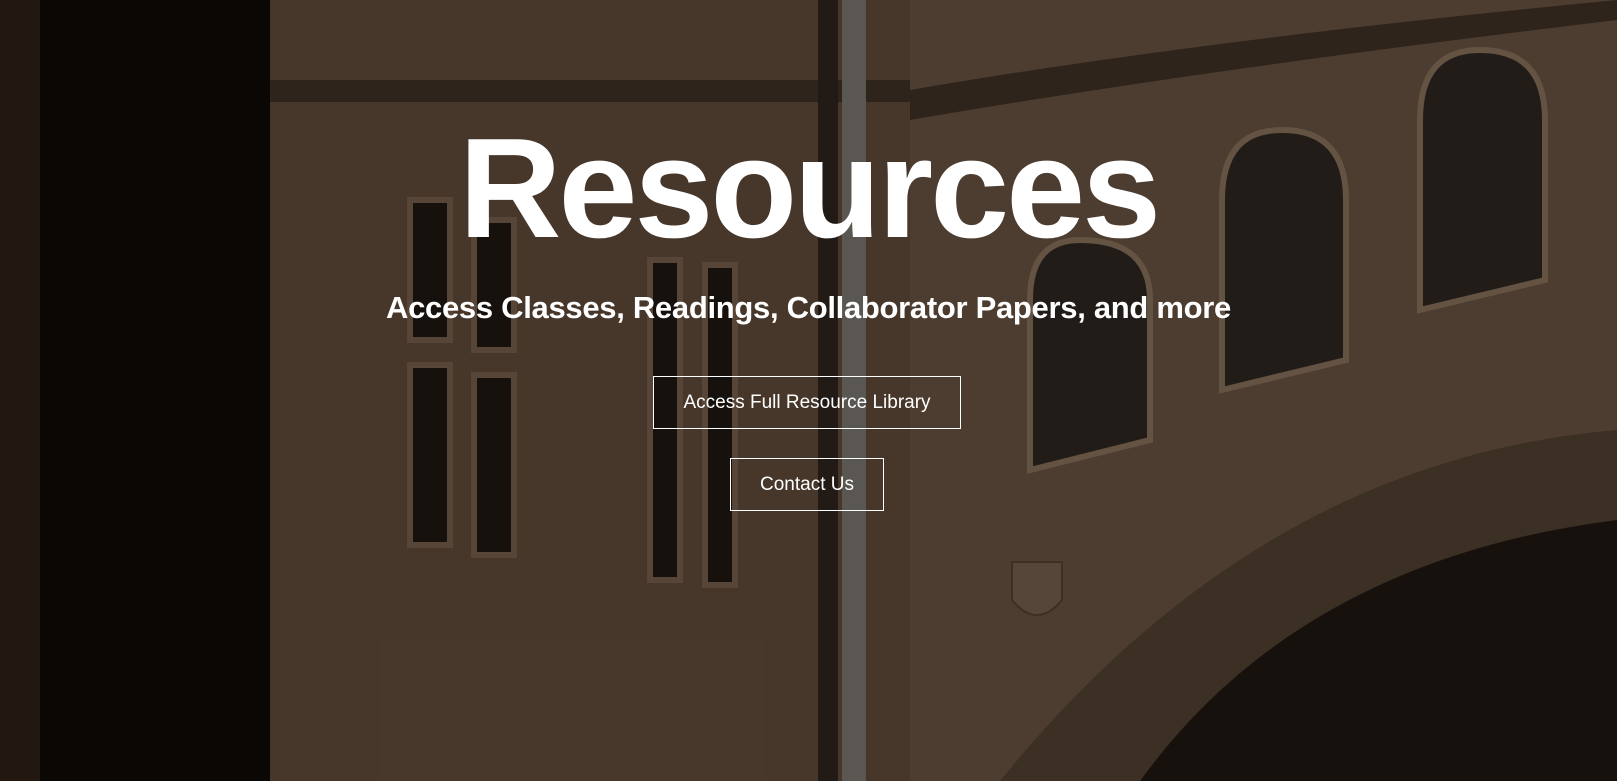  What do you see at coordinates (807, 484) in the screenshot?
I see `contact-us-button: Contact Us` at bounding box center [807, 484].